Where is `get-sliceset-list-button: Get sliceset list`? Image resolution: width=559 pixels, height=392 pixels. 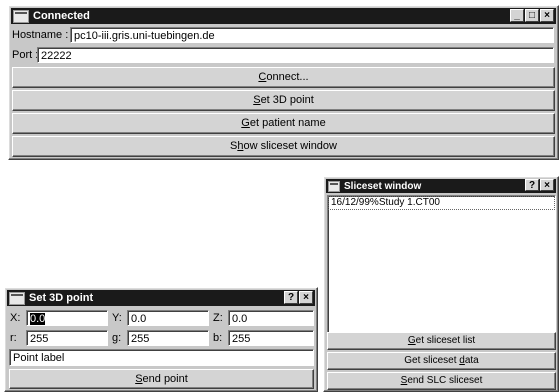 get-sliceset-list-button: Get sliceset list is located at coordinates (441, 341).